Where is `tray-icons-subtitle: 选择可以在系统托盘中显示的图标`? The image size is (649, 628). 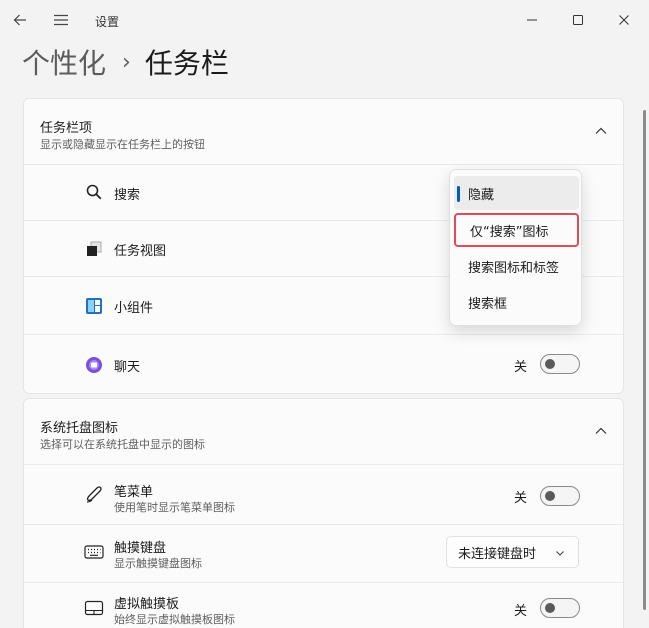
tray-icons-subtitle: 选择可以在系统托盘中显示的图标 is located at coordinates (122, 444).